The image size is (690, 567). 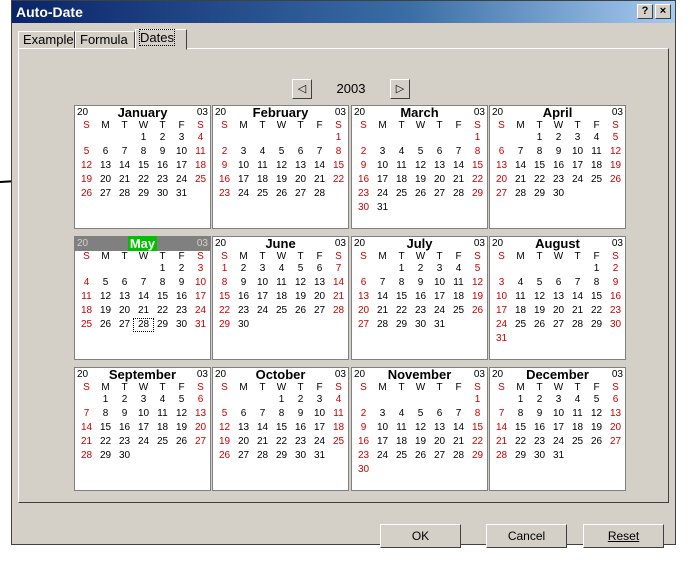 I want to click on tab-dates: Dates, so click(x=161, y=39).